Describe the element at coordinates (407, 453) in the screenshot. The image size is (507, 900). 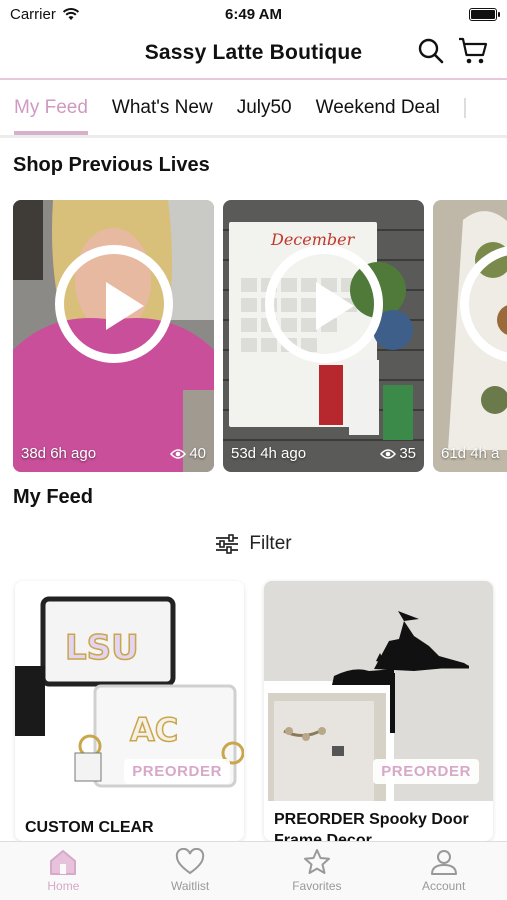
I see `view-count-value: 35` at that location.